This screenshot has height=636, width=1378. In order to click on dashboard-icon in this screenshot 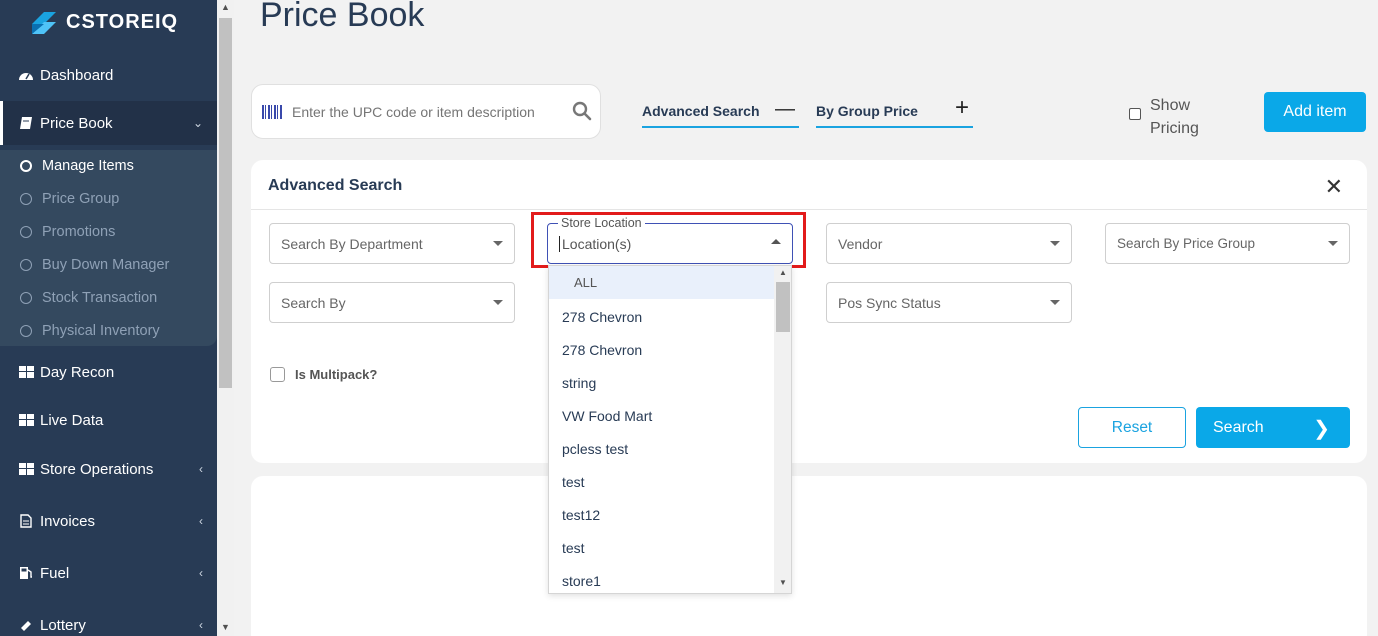, I will do `click(26, 75)`.